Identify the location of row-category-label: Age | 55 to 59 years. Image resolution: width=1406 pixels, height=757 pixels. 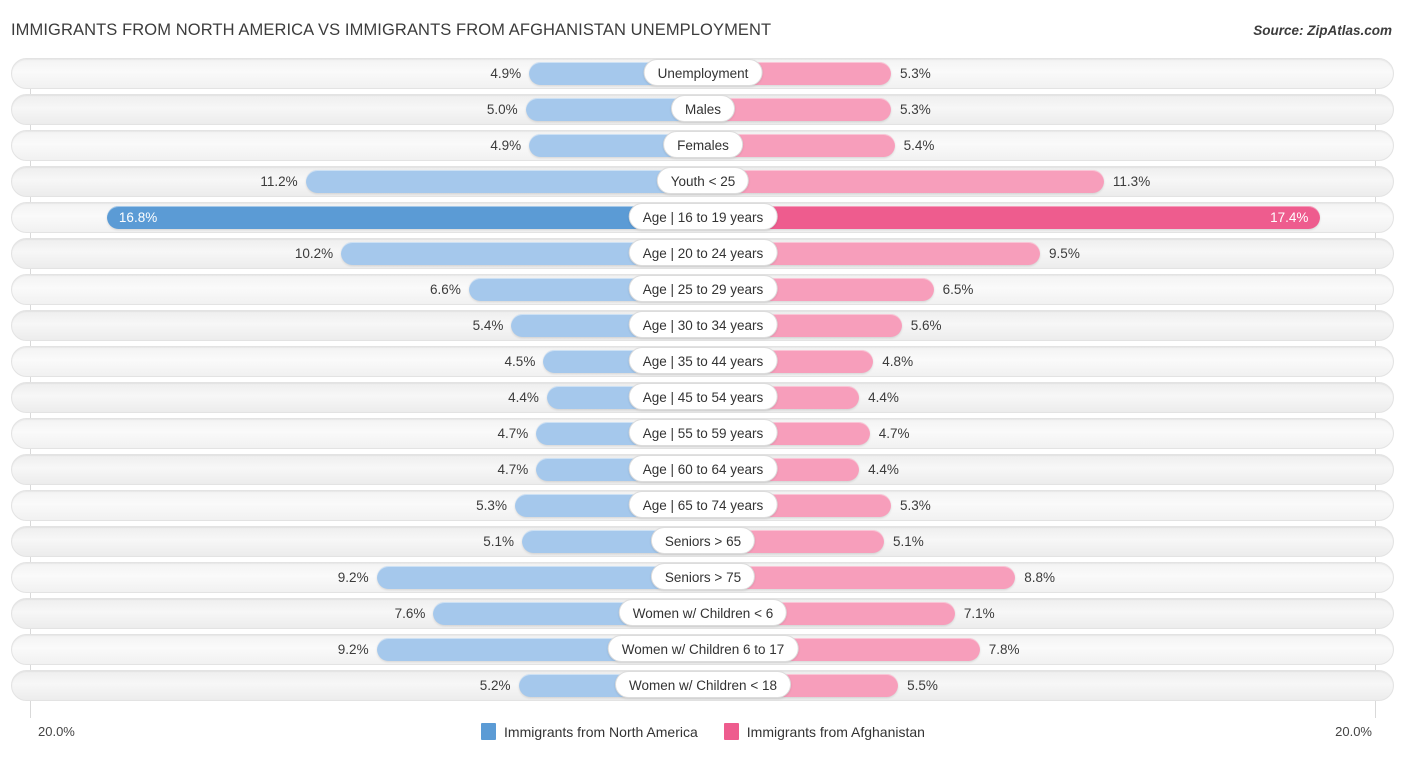
(703, 432).